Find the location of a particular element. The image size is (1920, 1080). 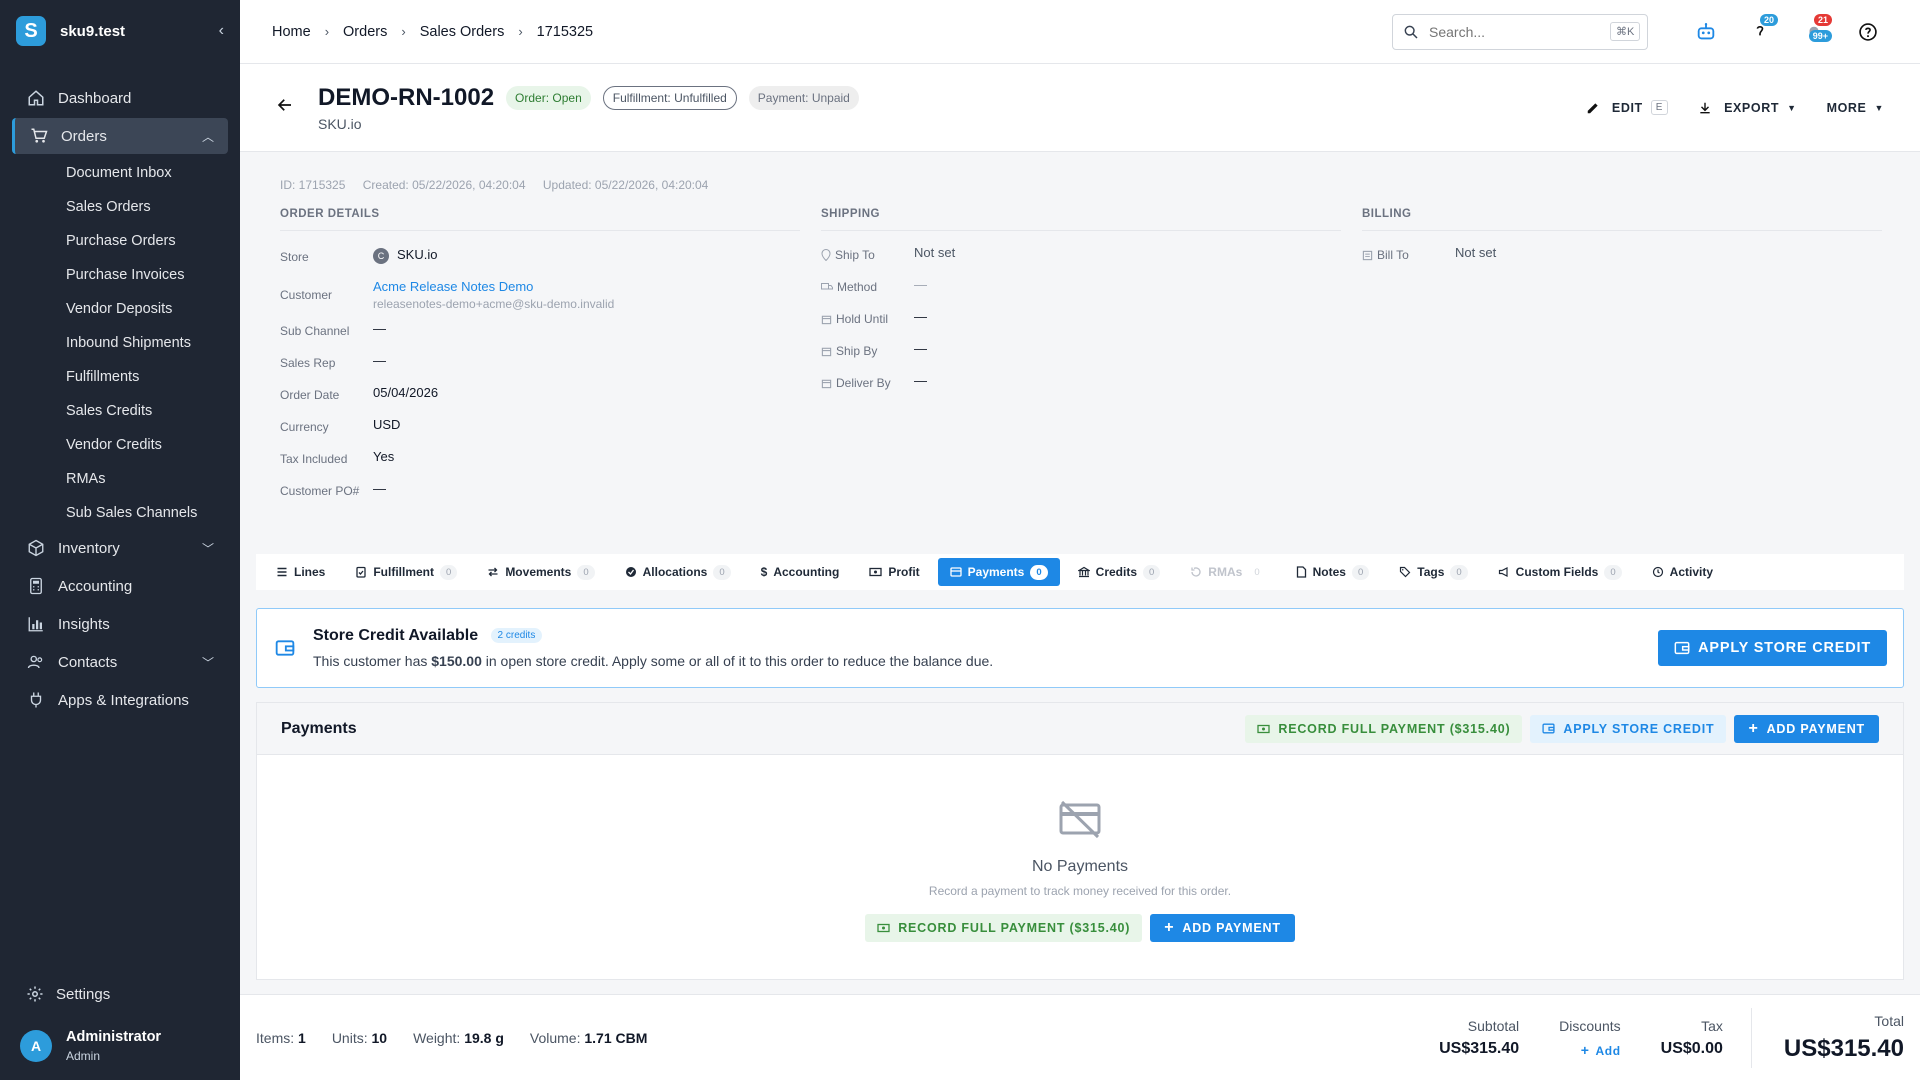

tab-tags: Tags 0 is located at coordinates (1433, 572).